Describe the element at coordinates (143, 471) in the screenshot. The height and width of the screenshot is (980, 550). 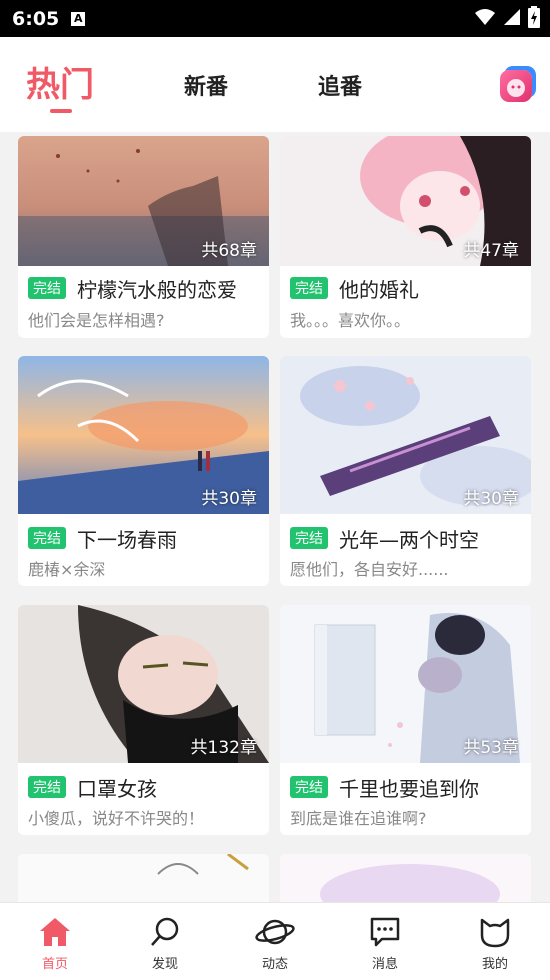
I see `comic-card: 共30章 完结 下一场春雨 鹿椿×余深` at that location.